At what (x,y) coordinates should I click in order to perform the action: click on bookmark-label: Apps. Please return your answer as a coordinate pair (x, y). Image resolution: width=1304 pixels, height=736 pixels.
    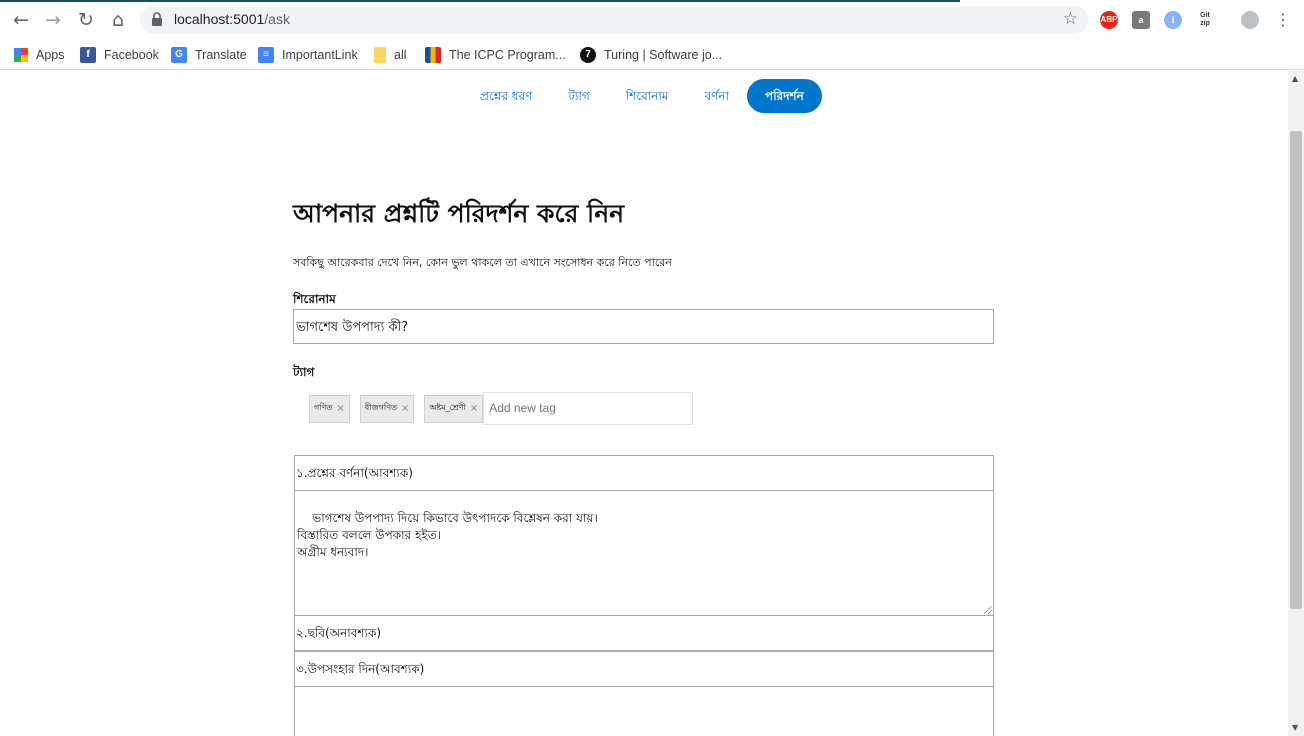
    Looking at the image, I should click on (50, 55).